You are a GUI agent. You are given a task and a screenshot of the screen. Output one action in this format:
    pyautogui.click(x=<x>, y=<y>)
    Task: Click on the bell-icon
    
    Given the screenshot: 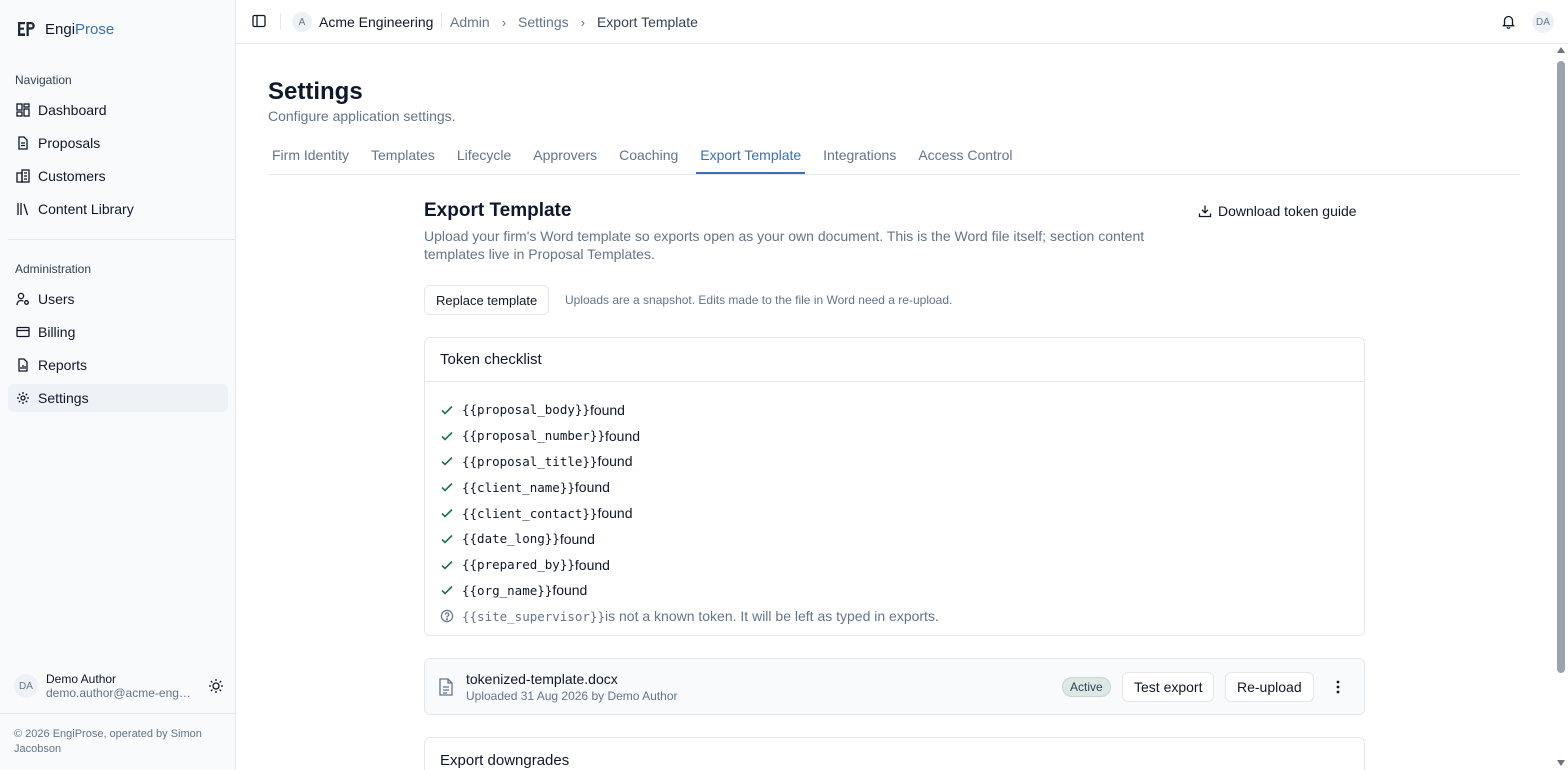 What is the action you would take?
    pyautogui.click(x=1508, y=21)
    